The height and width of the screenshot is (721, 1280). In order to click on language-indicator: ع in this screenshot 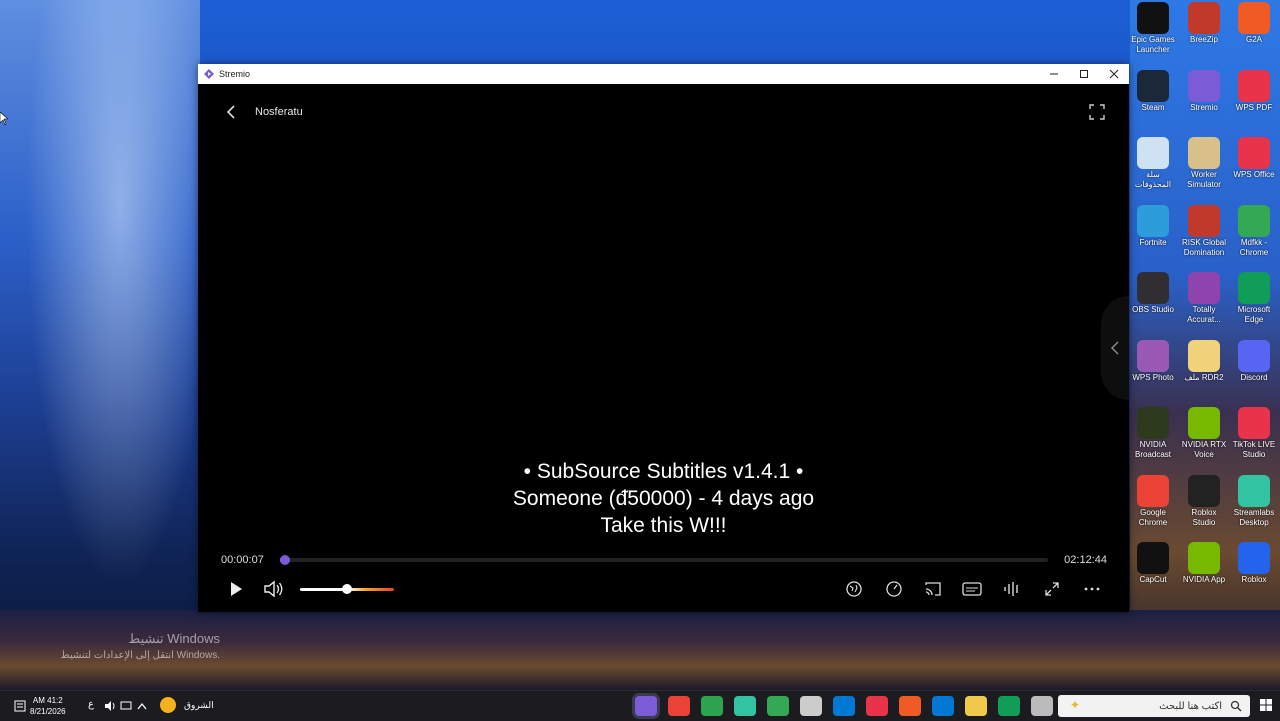, I will do `click(91, 704)`.